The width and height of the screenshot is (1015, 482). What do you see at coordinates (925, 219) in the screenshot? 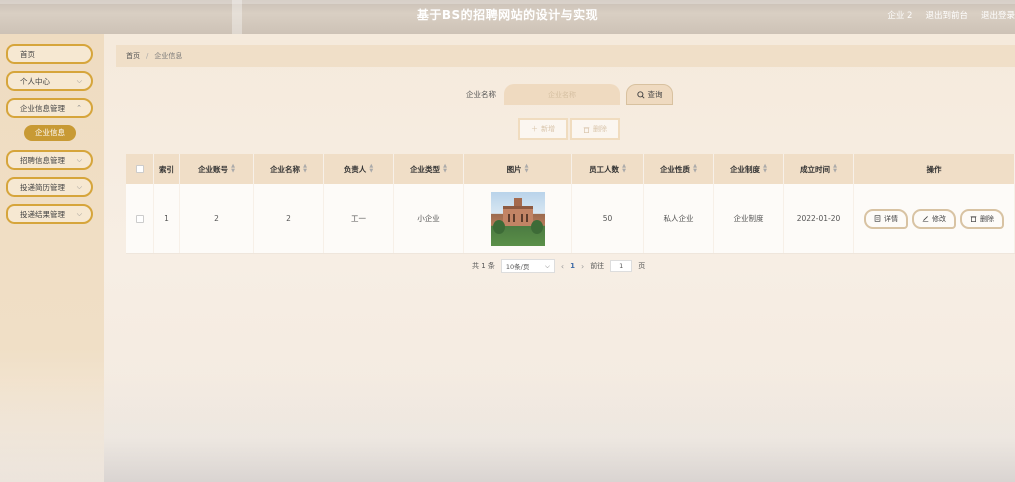
I see `pencil-icon` at bounding box center [925, 219].